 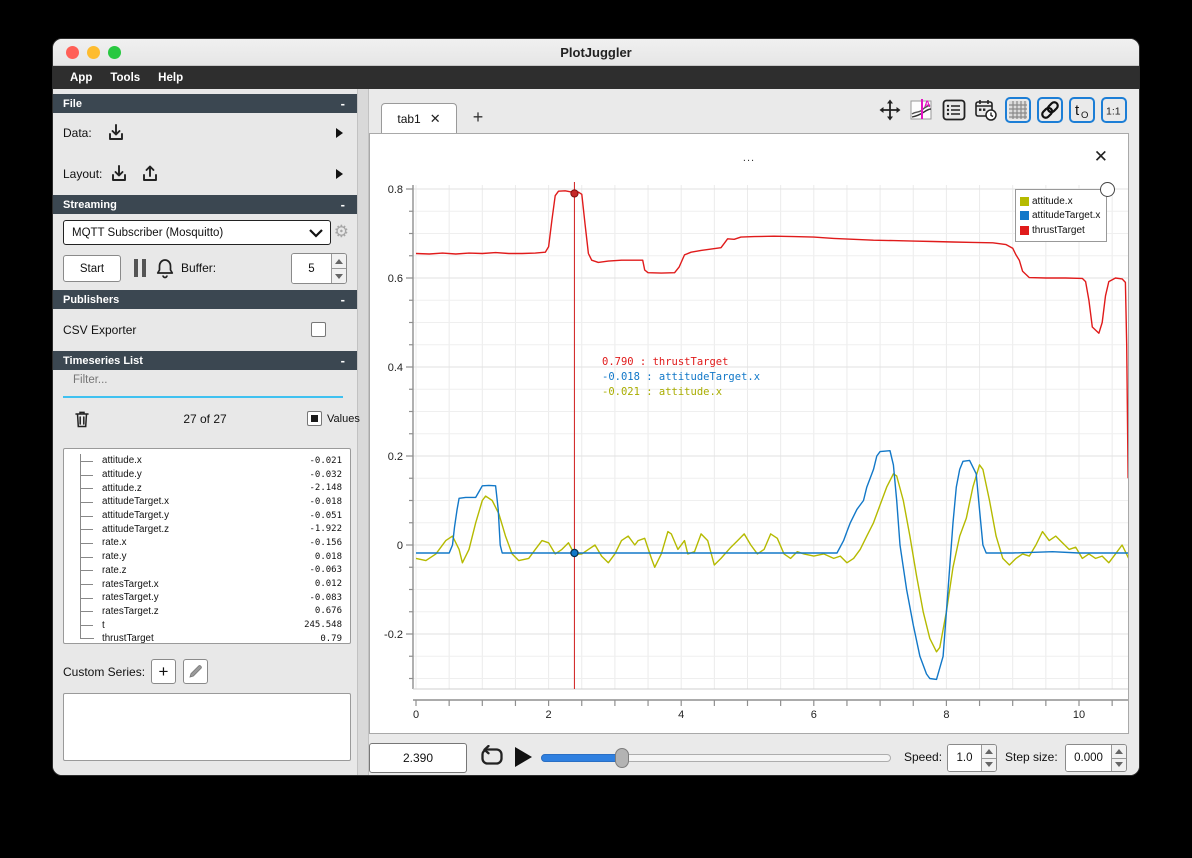 I want to click on curve-list-icon, so click(x=954, y=110).